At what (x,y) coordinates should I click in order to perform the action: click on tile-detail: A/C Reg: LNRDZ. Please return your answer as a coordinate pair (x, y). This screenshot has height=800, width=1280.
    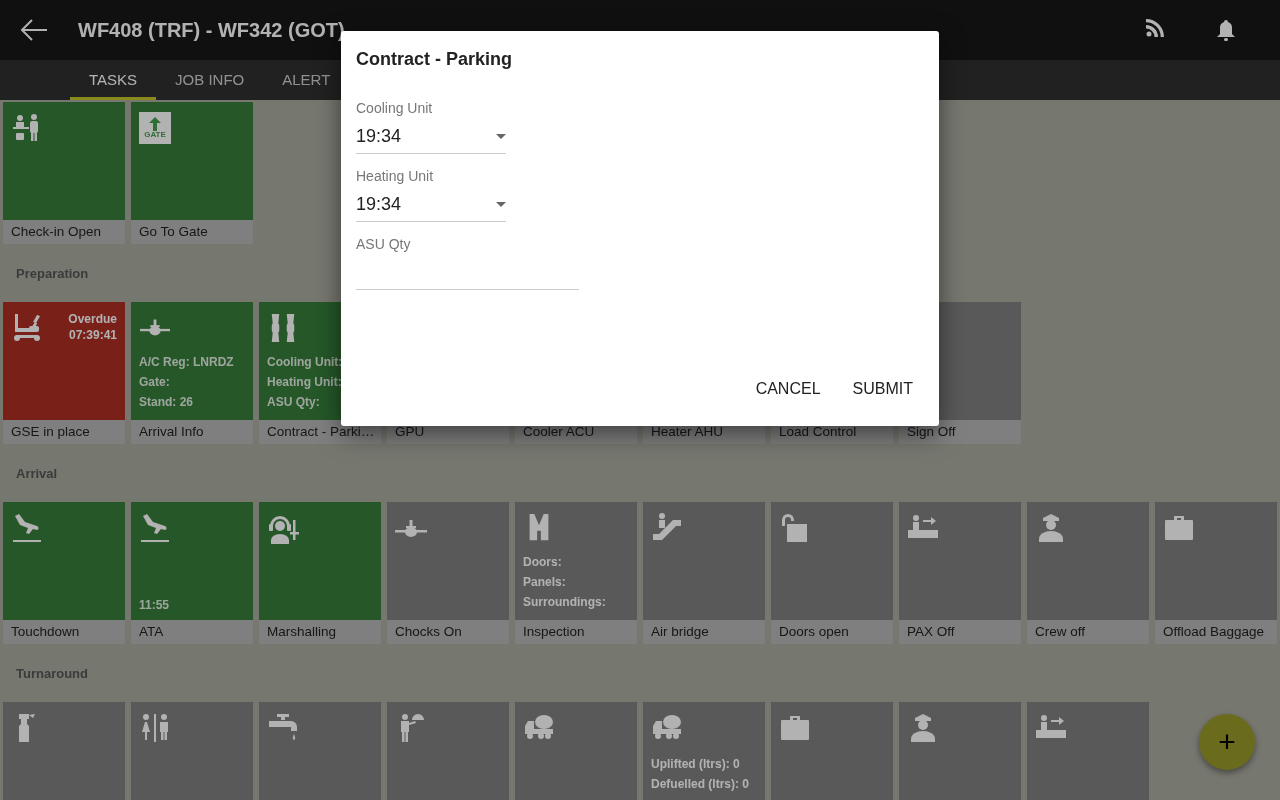
    Looking at the image, I should click on (187, 362).